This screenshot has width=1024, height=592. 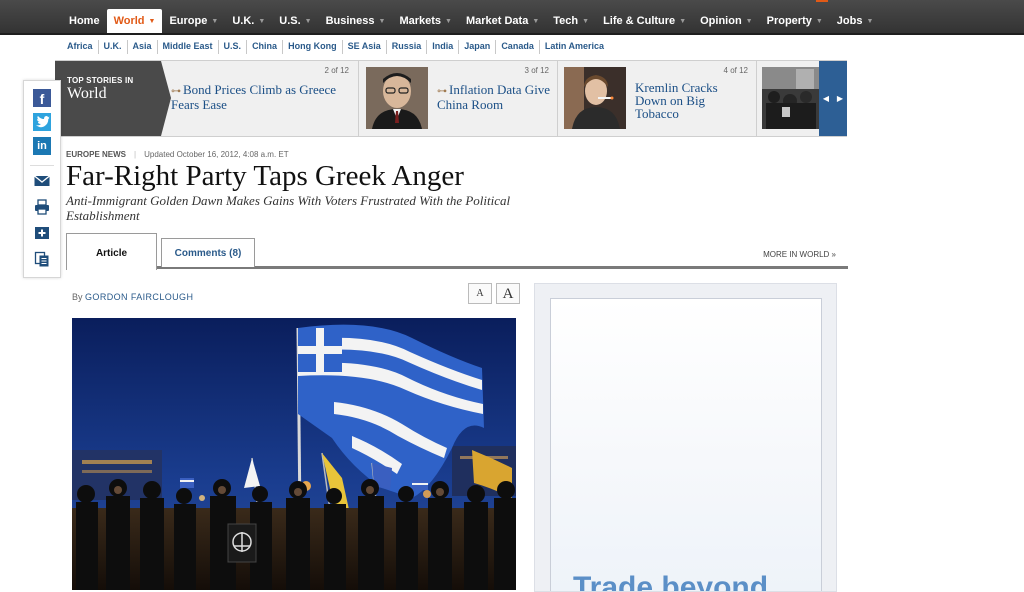 I want to click on updated-timestamp: Updated October 16, 2012, 4:08 a.m. ET, so click(x=216, y=154).